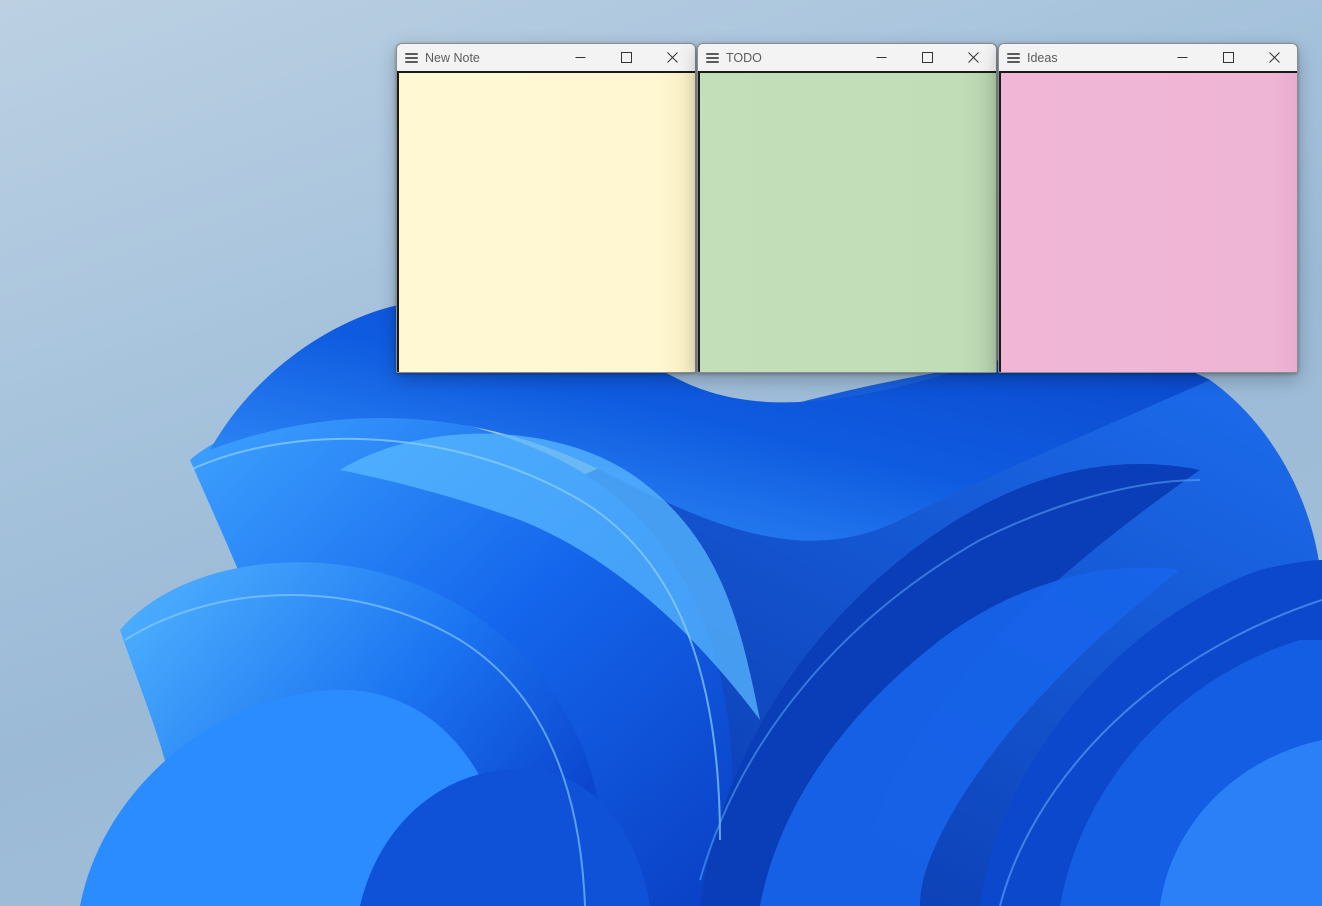 The width and height of the screenshot is (1322, 906). I want to click on sticky-note-window: TODO, so click(847, 208).